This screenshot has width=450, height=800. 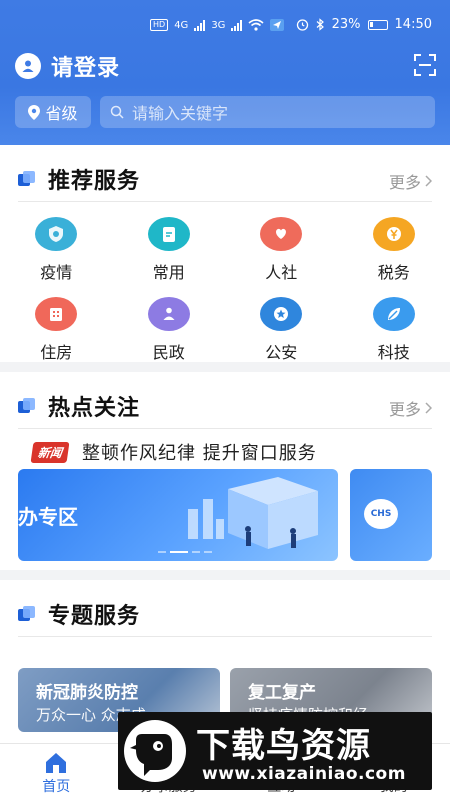 I want to click on status-bar: HD 4G 3G 23% 14:50, so click(x=225, y=20).